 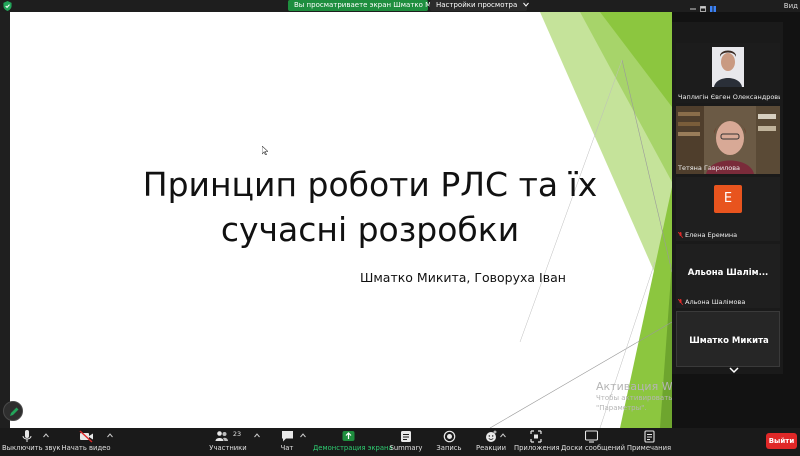 What do you see at coordinates (781, 441) in the screenshot?
I see `leave-meeting-button: Выйти` at bounding box center [781, 441].